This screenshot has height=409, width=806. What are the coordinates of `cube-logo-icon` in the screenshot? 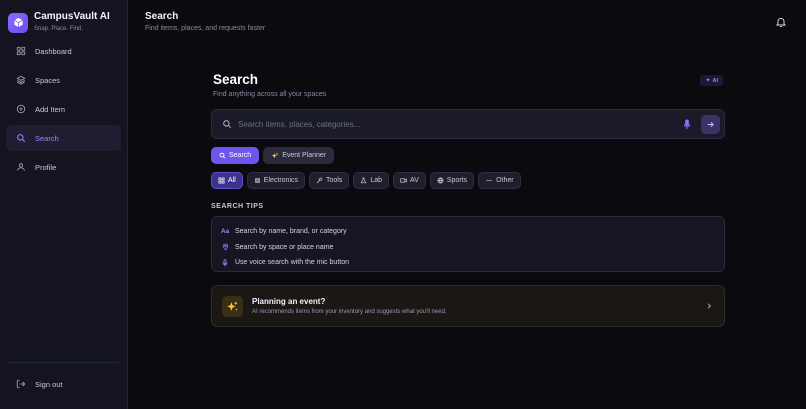 It's located at (18, 22).